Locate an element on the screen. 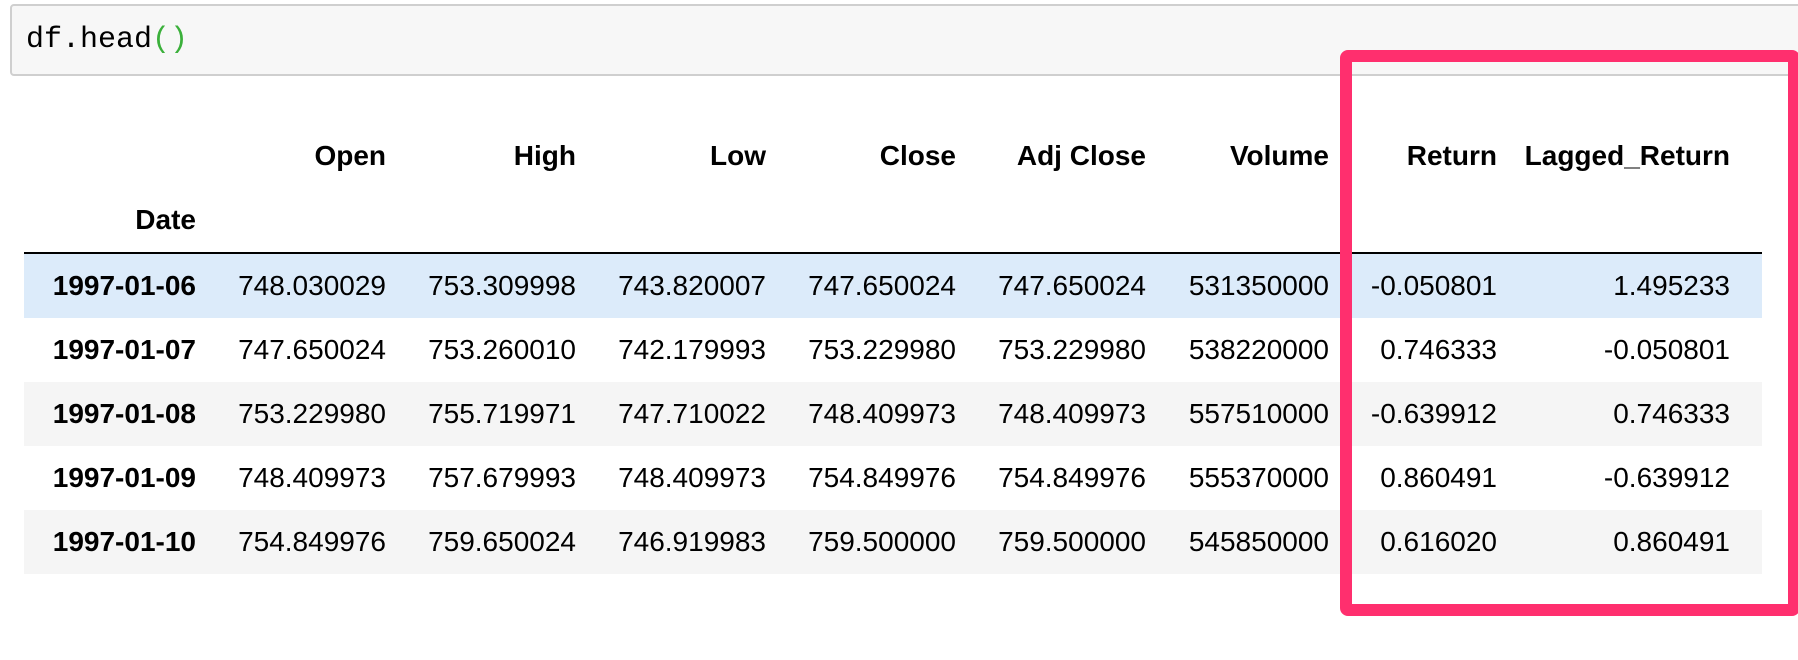 This screenshot has height=660, width=1798. code-function: df.head is located at coordinates (89, 40).